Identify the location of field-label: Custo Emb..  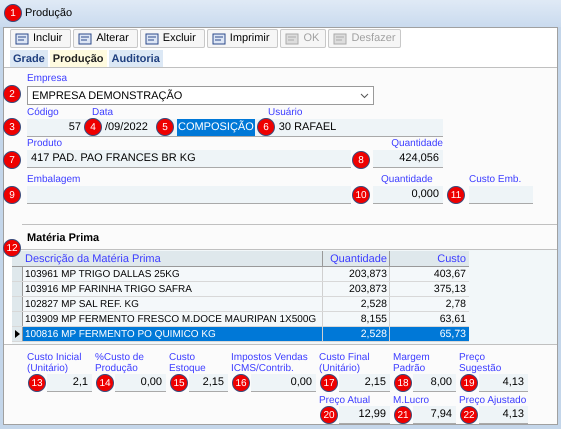
(495, 180).